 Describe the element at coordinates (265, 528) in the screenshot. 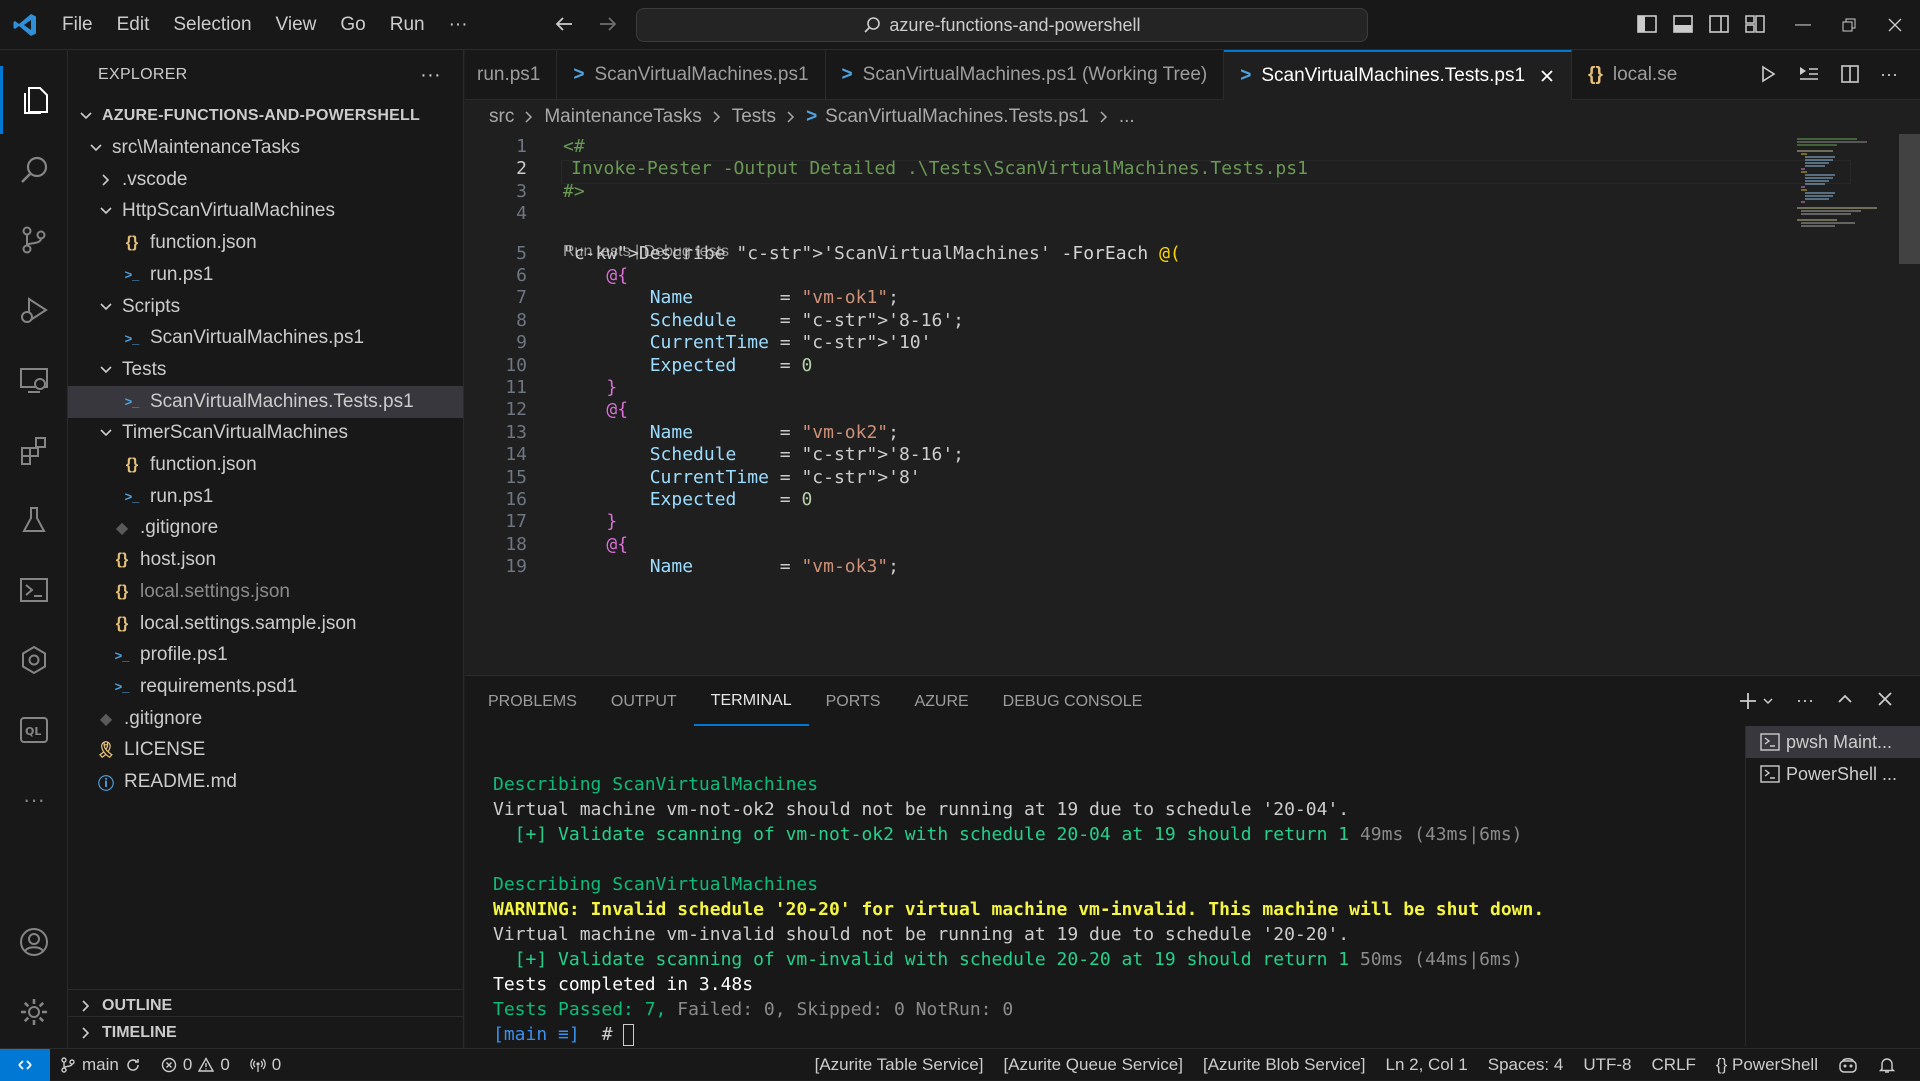

I see `tree-item: ◆ .gitignore` at that location.